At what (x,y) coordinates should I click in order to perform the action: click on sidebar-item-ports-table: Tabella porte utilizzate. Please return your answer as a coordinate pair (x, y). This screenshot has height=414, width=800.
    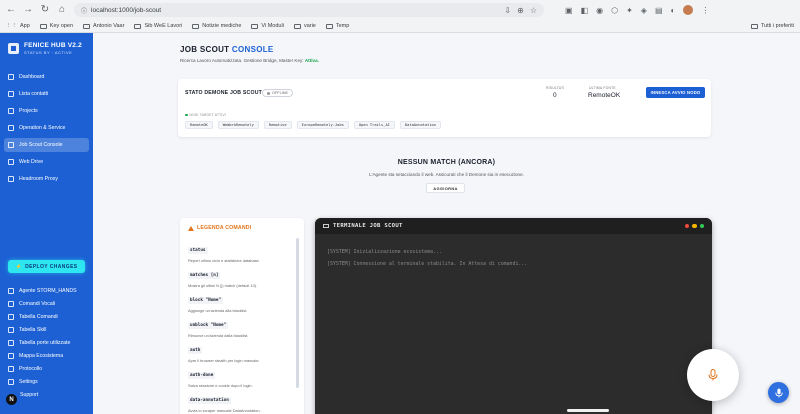
    Looking at the image, I should click on (46, 342).